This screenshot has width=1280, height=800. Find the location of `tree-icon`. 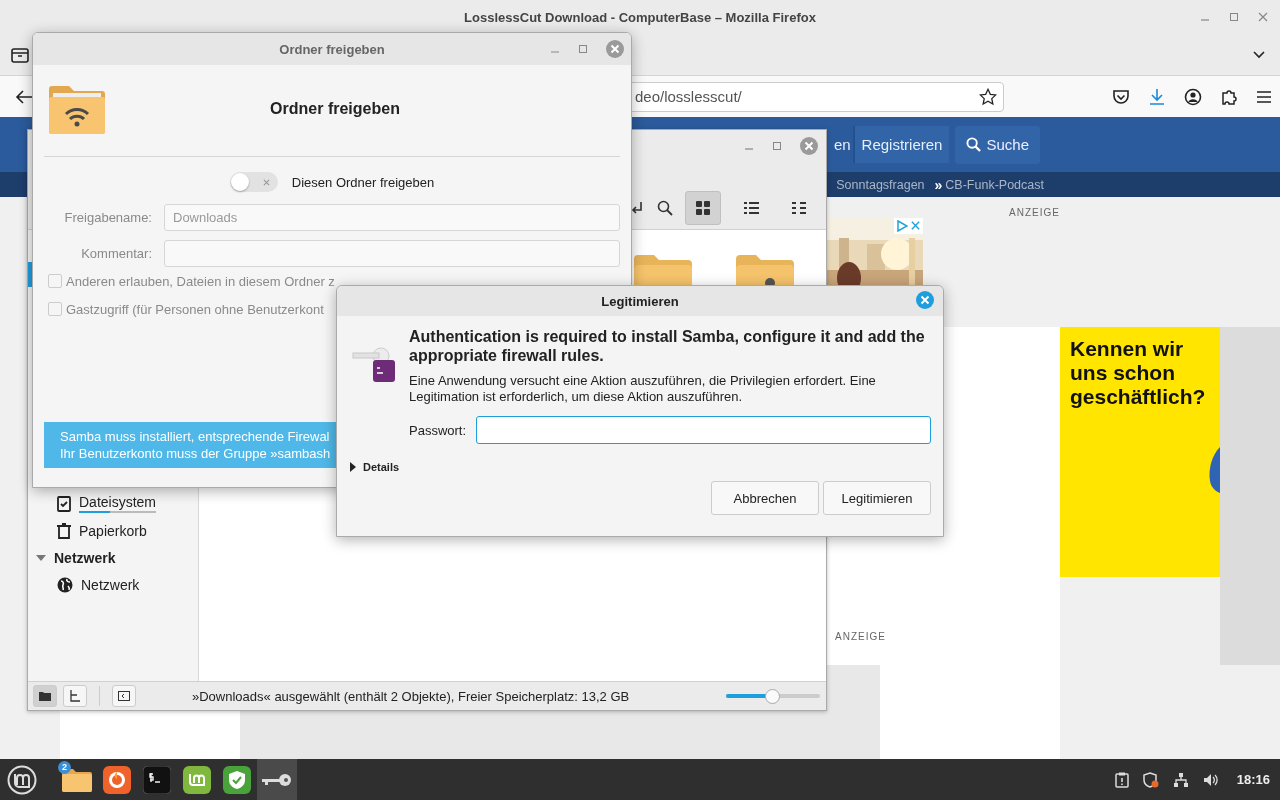

tree-icon is located at coordinates (75, 696).